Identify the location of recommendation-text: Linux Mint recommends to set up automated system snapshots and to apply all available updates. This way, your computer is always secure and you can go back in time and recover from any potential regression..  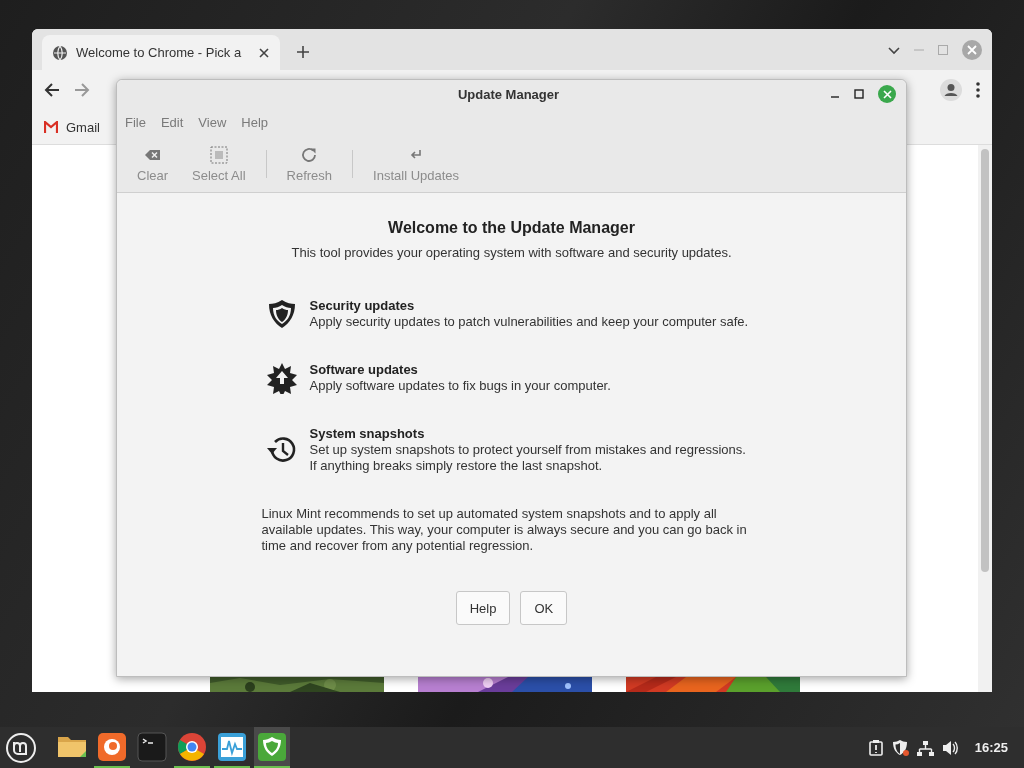
(504, 530).